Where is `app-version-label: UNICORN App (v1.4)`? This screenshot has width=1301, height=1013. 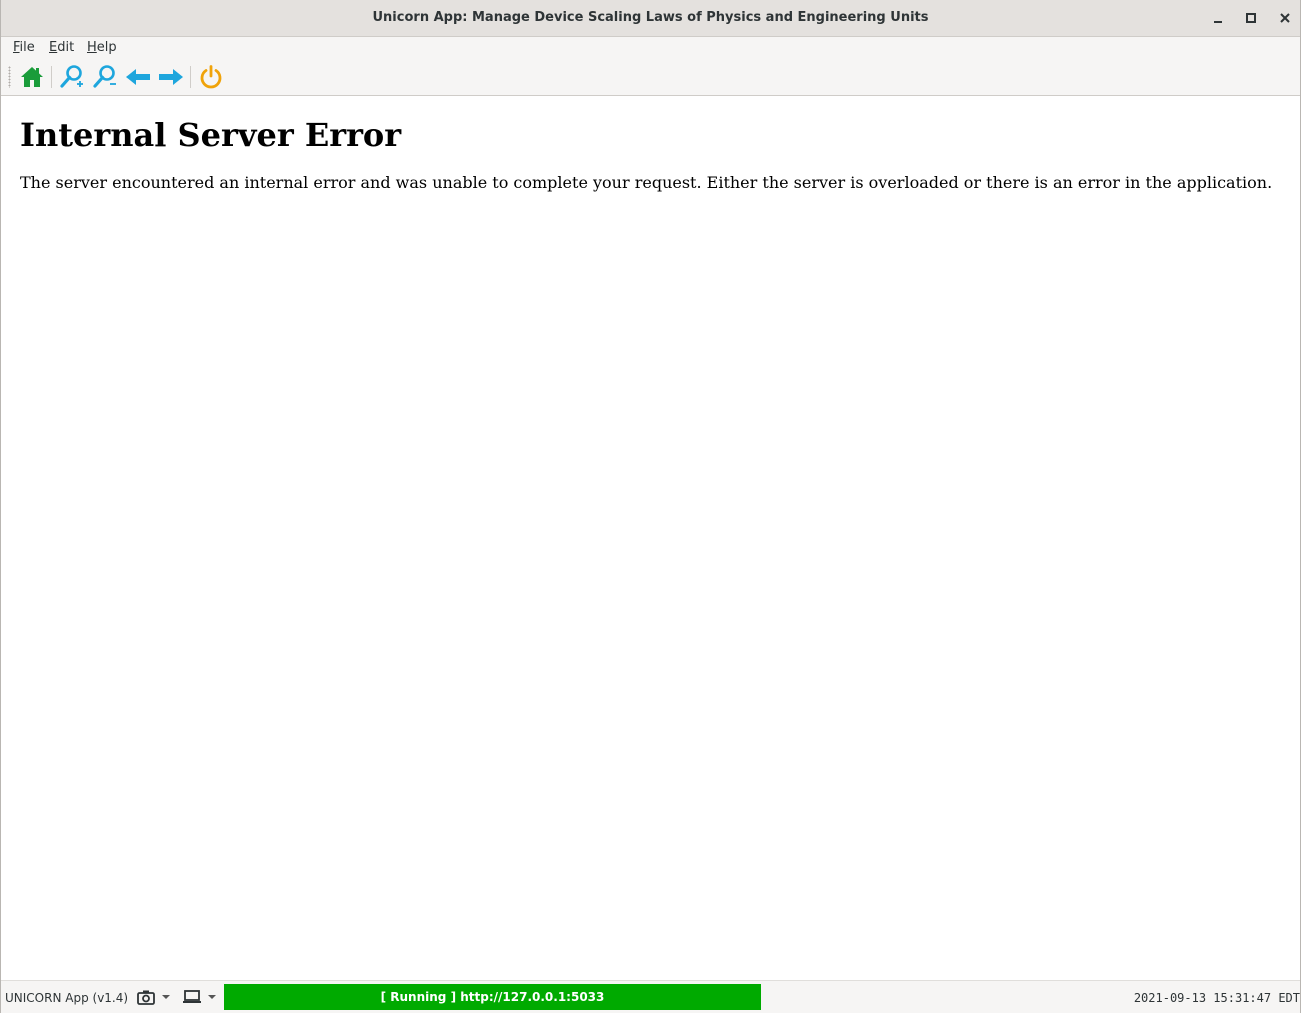 app-version-label: UNICORN App (v1.4) is located at coordinates (67, 998).